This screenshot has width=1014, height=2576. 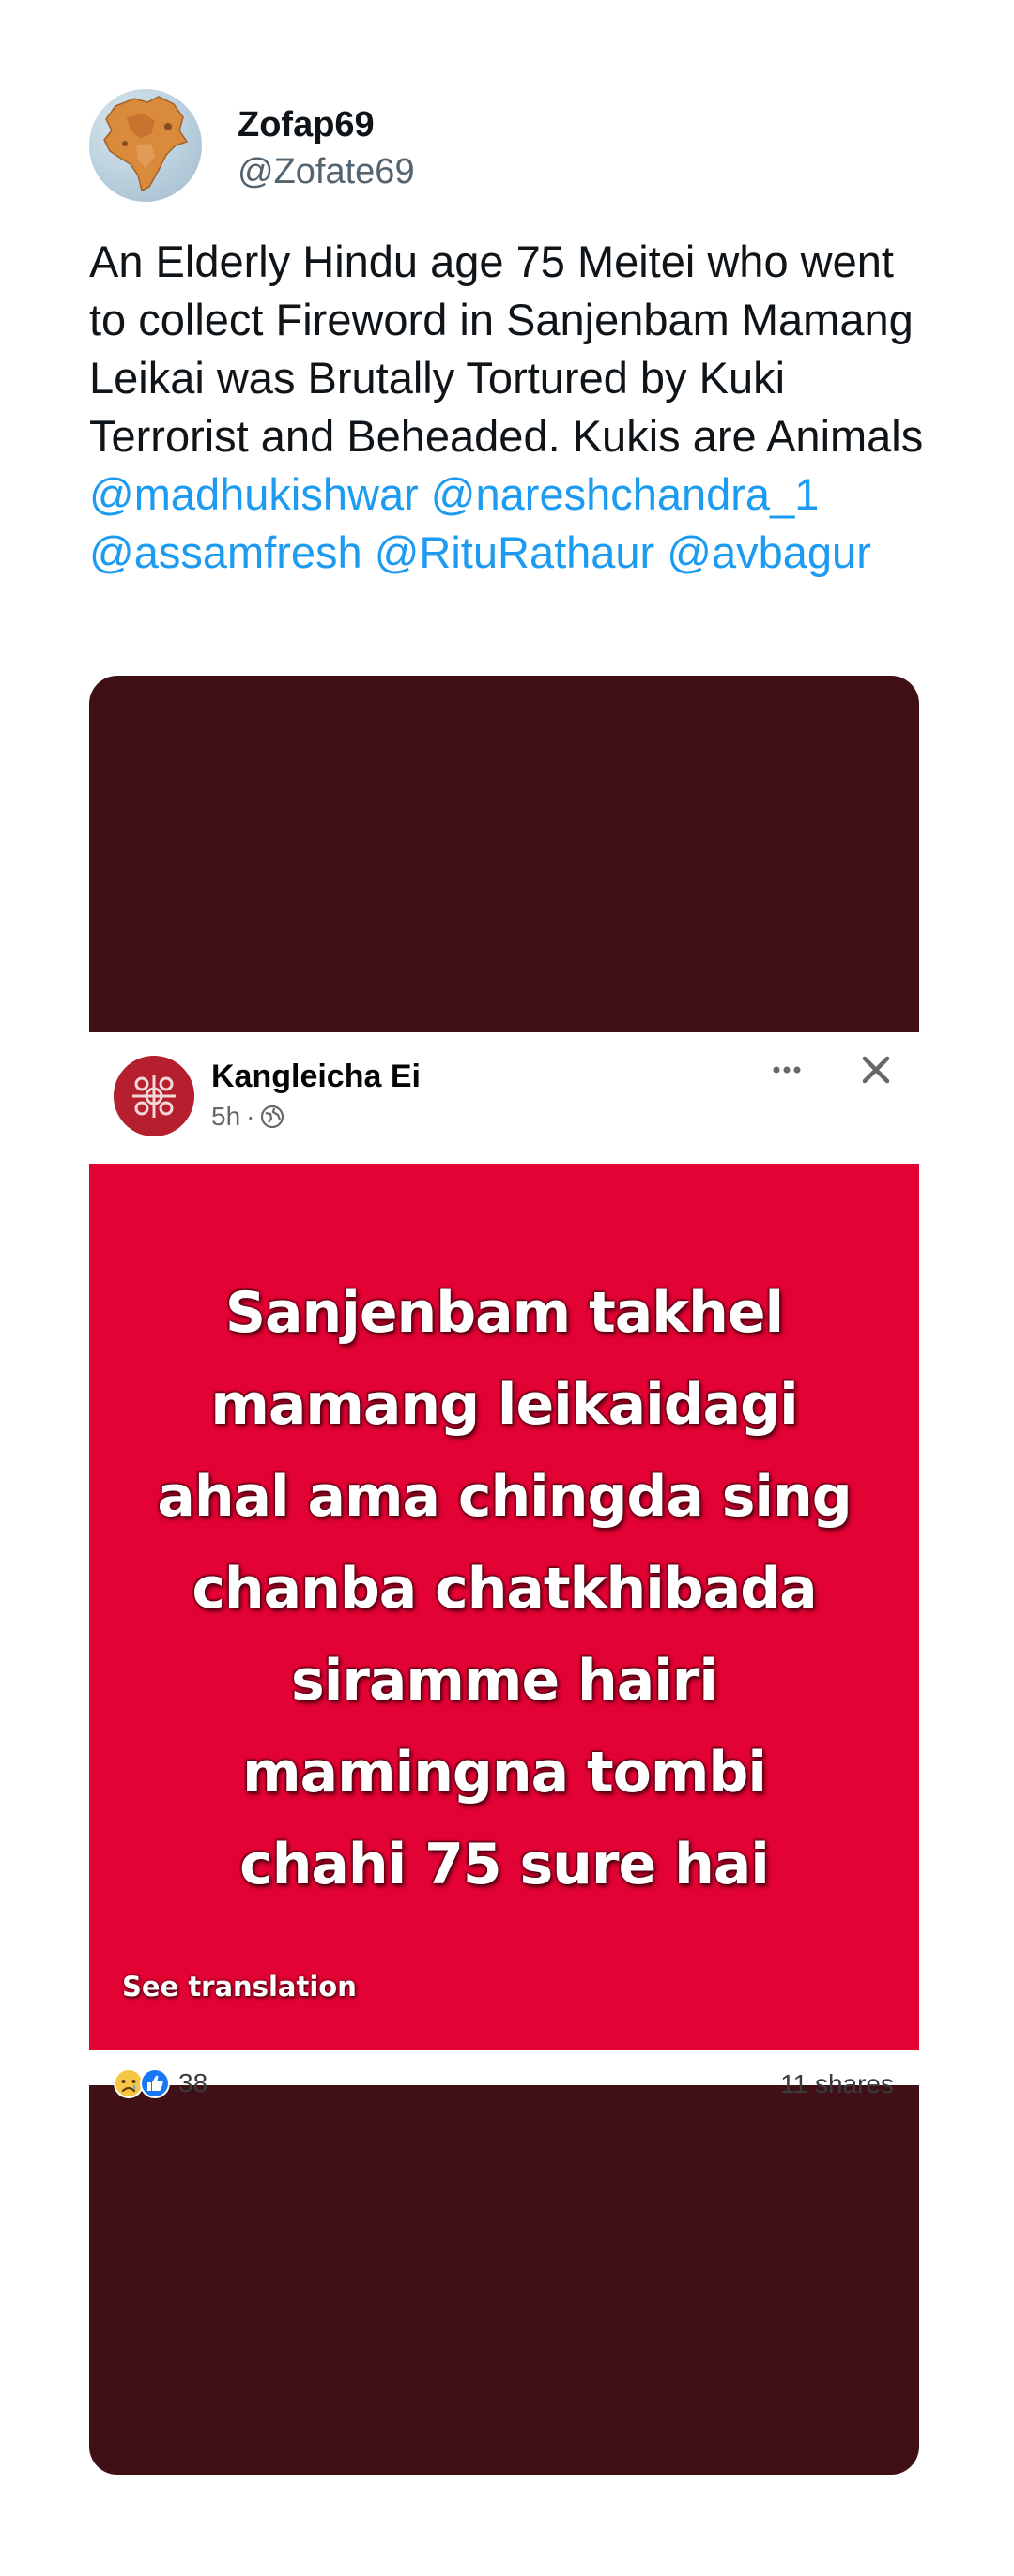 I want to click on page-avatar, so click(x=154, y=1096).